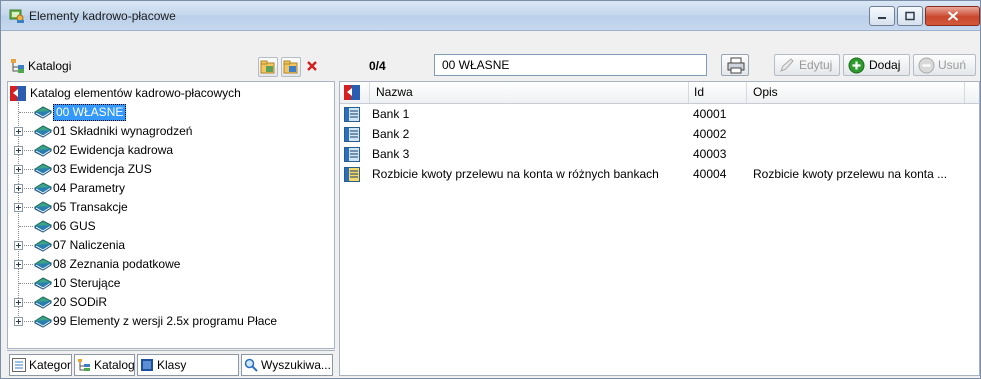  Describe the element at coordinates (251, 365) in the screenshot. I see `search-icon` at that location.